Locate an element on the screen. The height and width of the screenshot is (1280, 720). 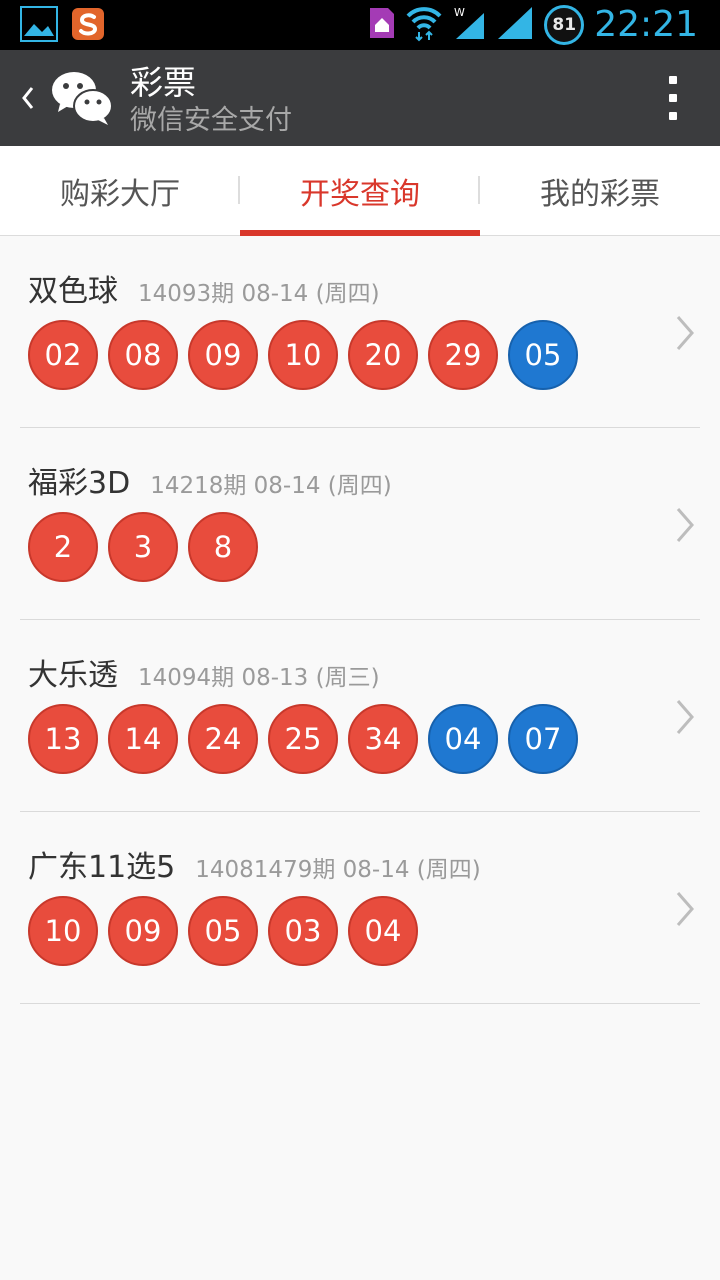
red-ball: 20 is located at coordinates (383, 355).